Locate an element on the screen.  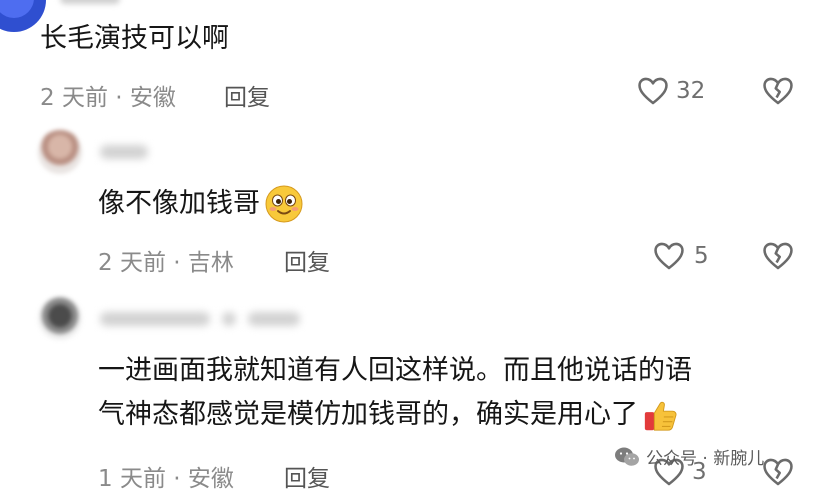
comment-meta: 2 天前 · 安徽 is located at coordinates (108, 95).